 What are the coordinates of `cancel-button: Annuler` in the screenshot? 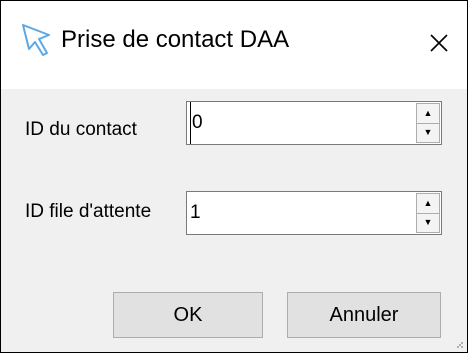 It's located at (364, 315).